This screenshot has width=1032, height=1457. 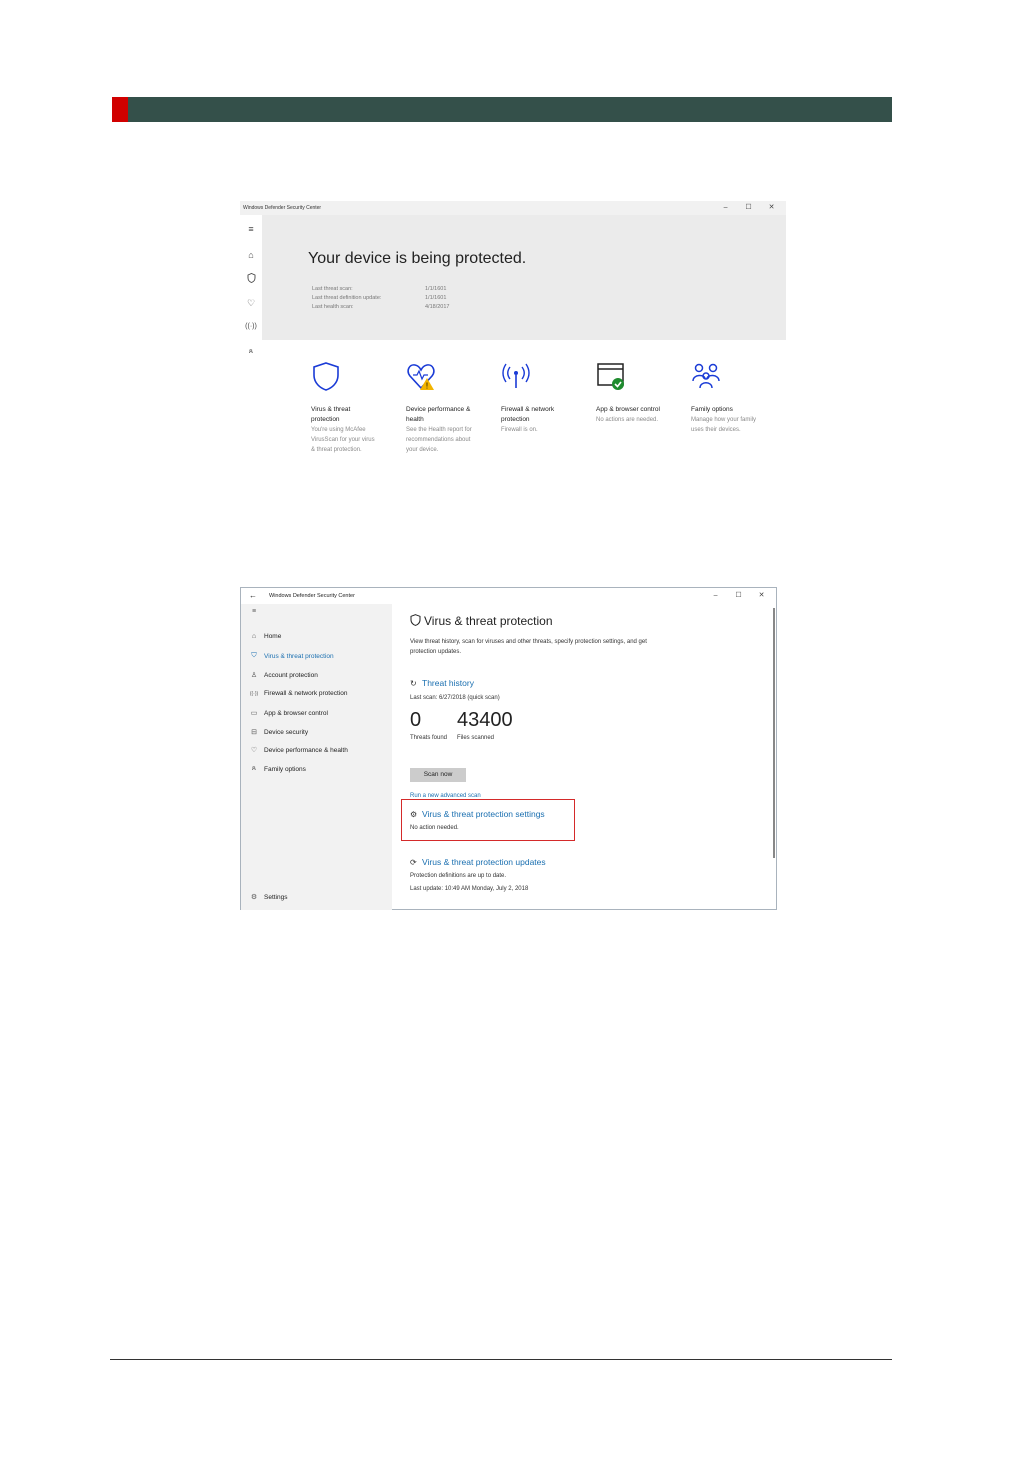 I want to click on sidebar-item-account: ♙ Account protection, so click(x=283, y=675).